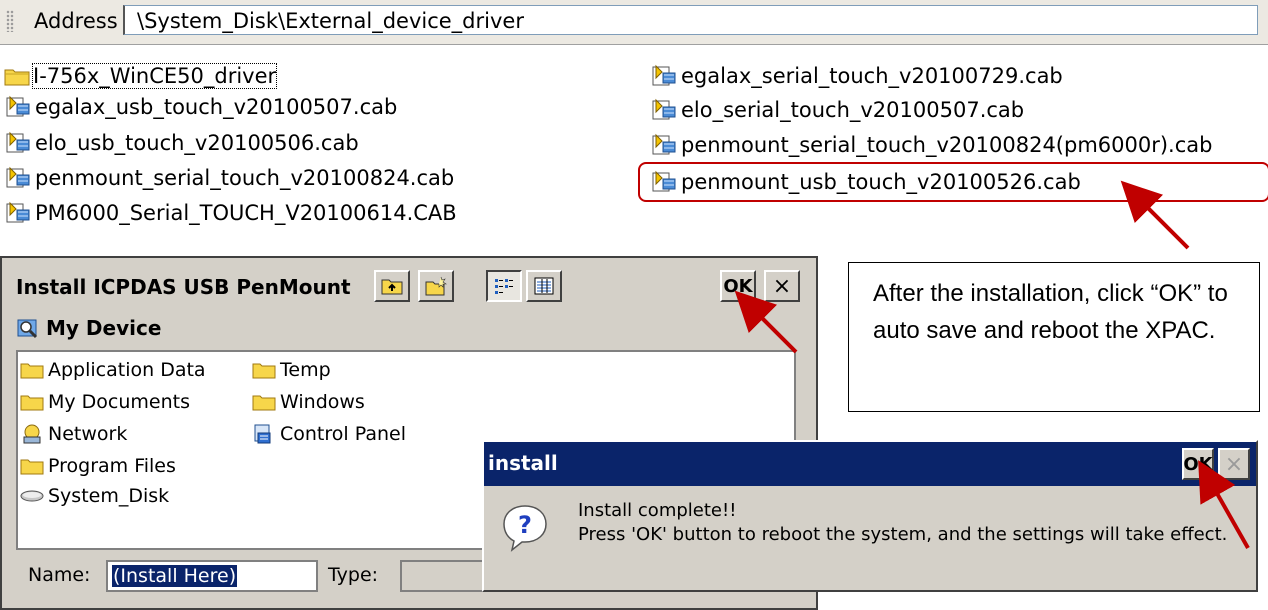 The height and width of the screenshot is (610, 1268). I want to click on message-title: install, so click(523, 463).